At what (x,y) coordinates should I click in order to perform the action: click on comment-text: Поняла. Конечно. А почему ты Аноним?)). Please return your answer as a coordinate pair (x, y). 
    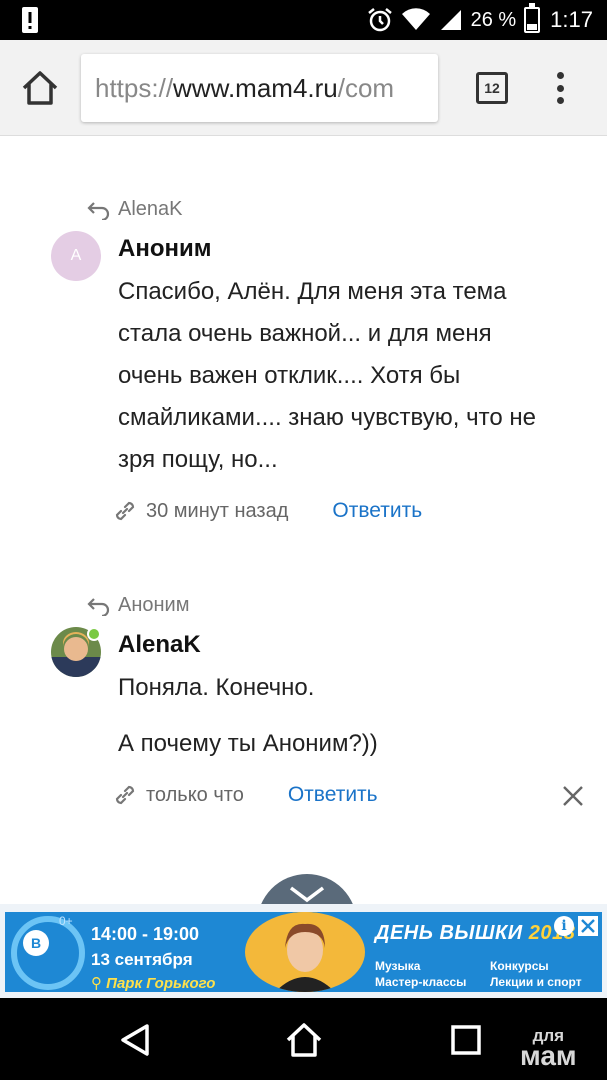
    Looking at the image, I should click on (348, 716).